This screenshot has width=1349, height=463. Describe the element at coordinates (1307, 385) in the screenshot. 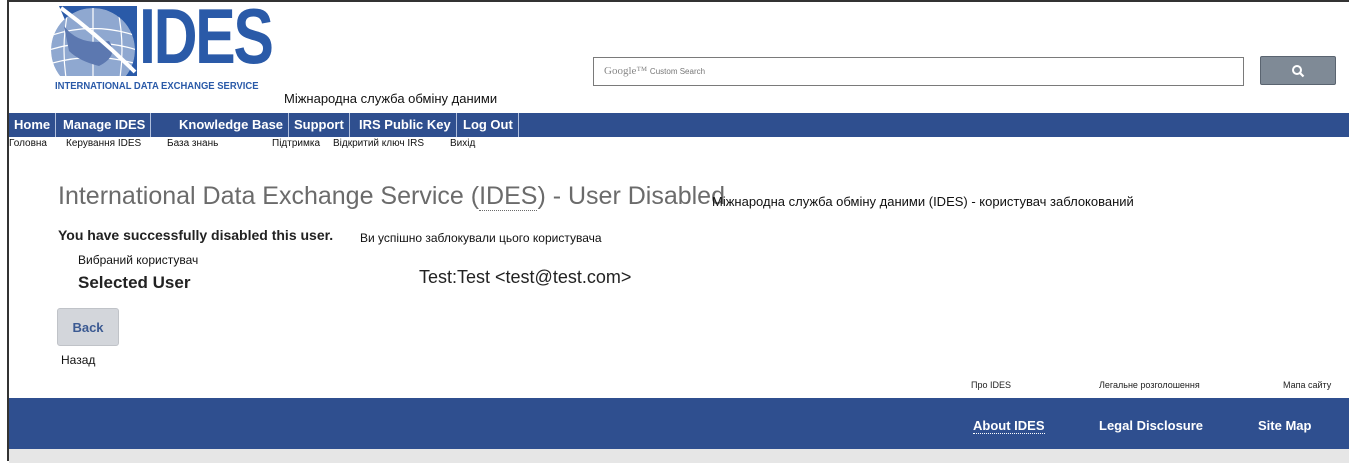

I see `footer-sitemap-translation: Мапа сайту` at that location.